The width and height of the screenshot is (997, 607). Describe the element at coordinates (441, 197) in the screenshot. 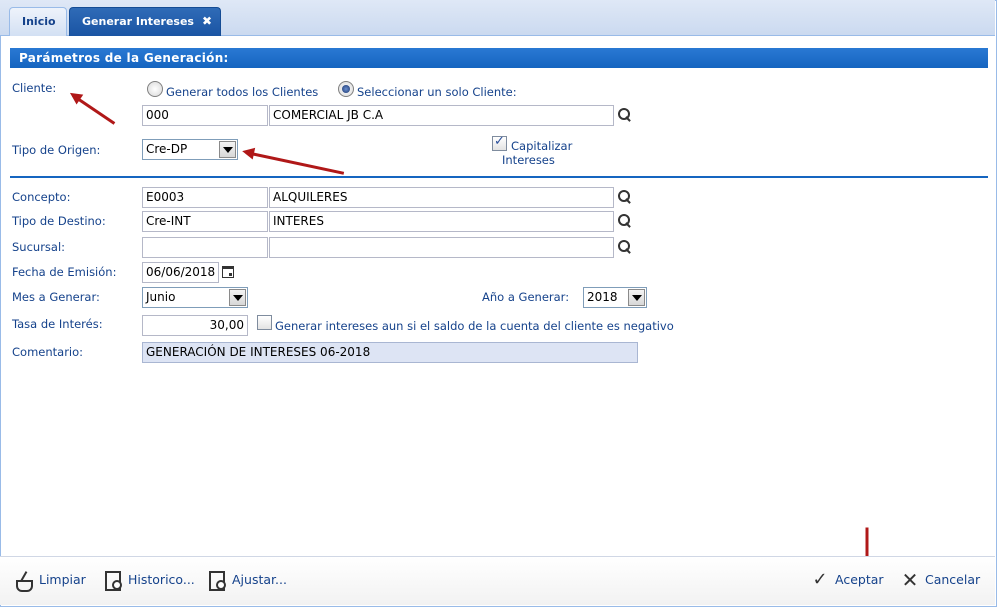

I see `concepto-name-field: ALQUILERES` at that location.